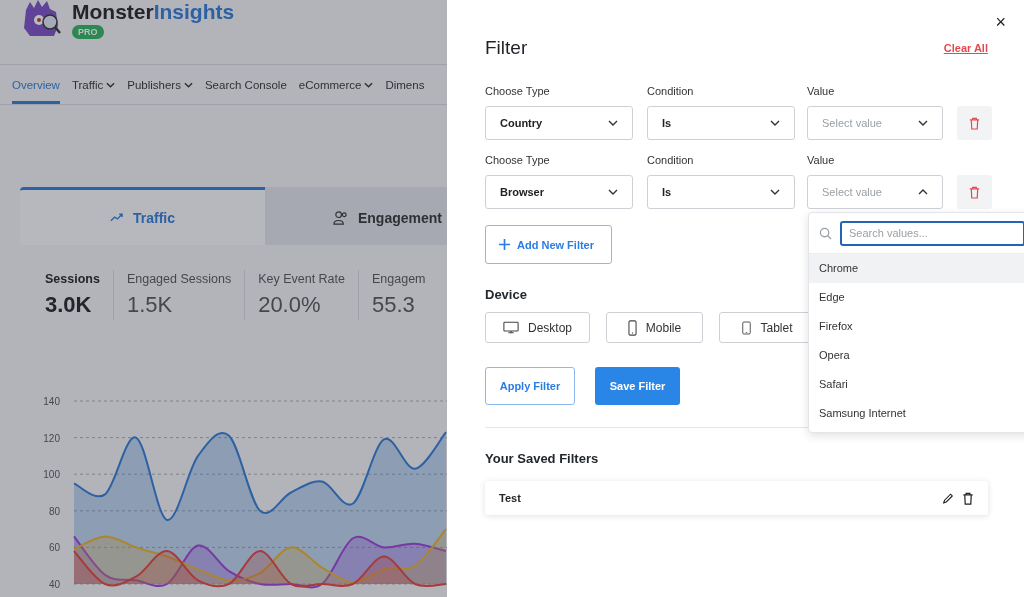  Describe the element at coordinates (1000, 22) in the screenshot. I see `close-button: ×` at that location.